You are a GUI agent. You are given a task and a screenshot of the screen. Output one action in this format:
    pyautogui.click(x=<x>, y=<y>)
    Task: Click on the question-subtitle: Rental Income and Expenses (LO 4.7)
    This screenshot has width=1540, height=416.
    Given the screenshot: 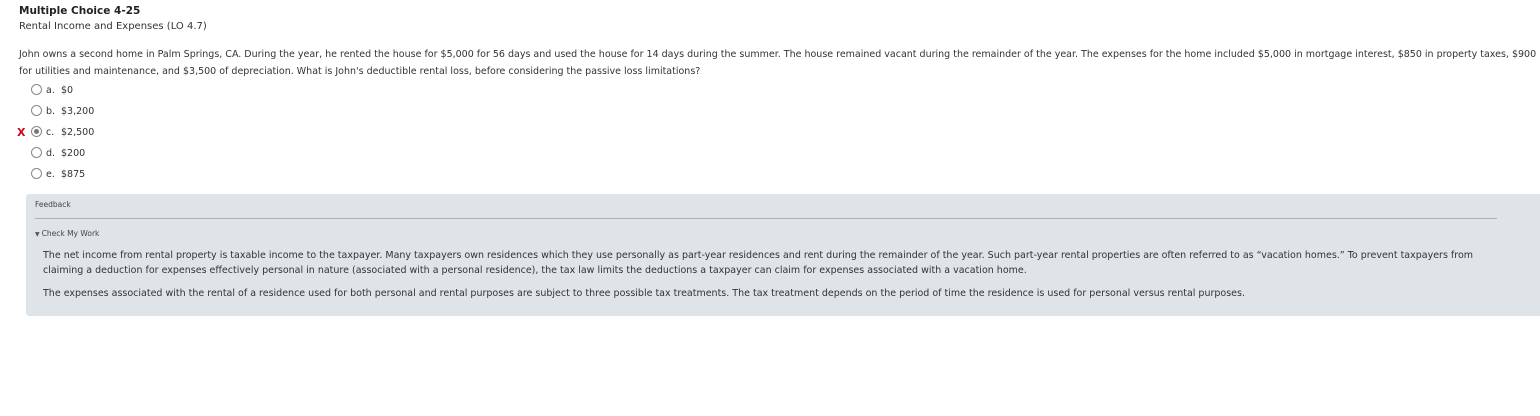 What is the action you would take?
    pyautogui.click(x=113, y=26)
    